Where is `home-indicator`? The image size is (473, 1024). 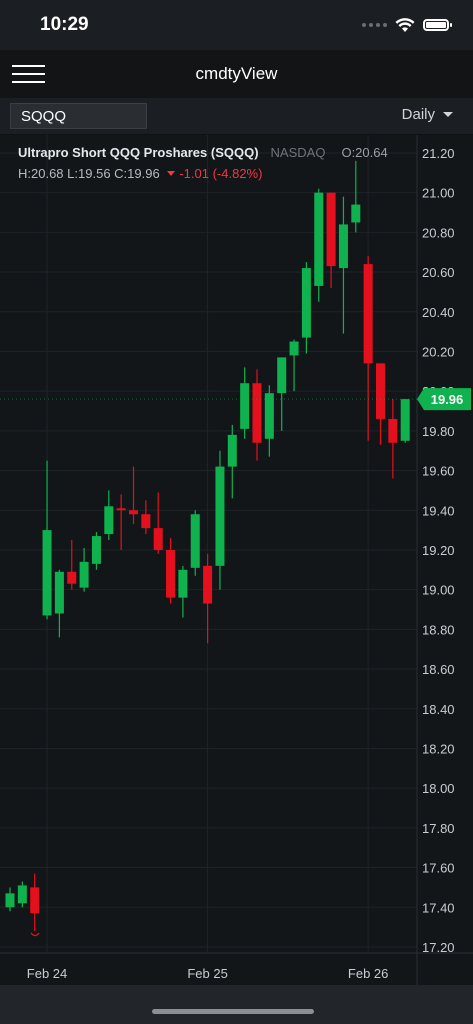
home-indicator is located at coordinates (233, 1011).